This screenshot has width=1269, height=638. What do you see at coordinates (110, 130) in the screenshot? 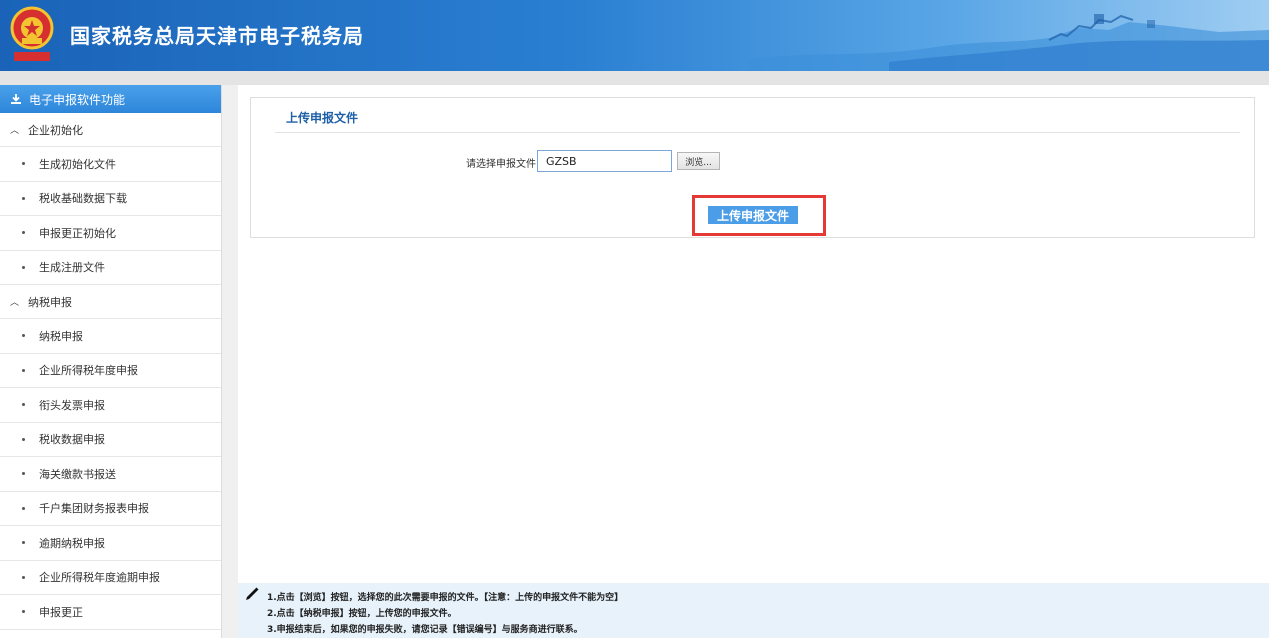
I see `sidebar-group-enterprise-init: ︿ 企业初始化` at bounding box center [110, 130].